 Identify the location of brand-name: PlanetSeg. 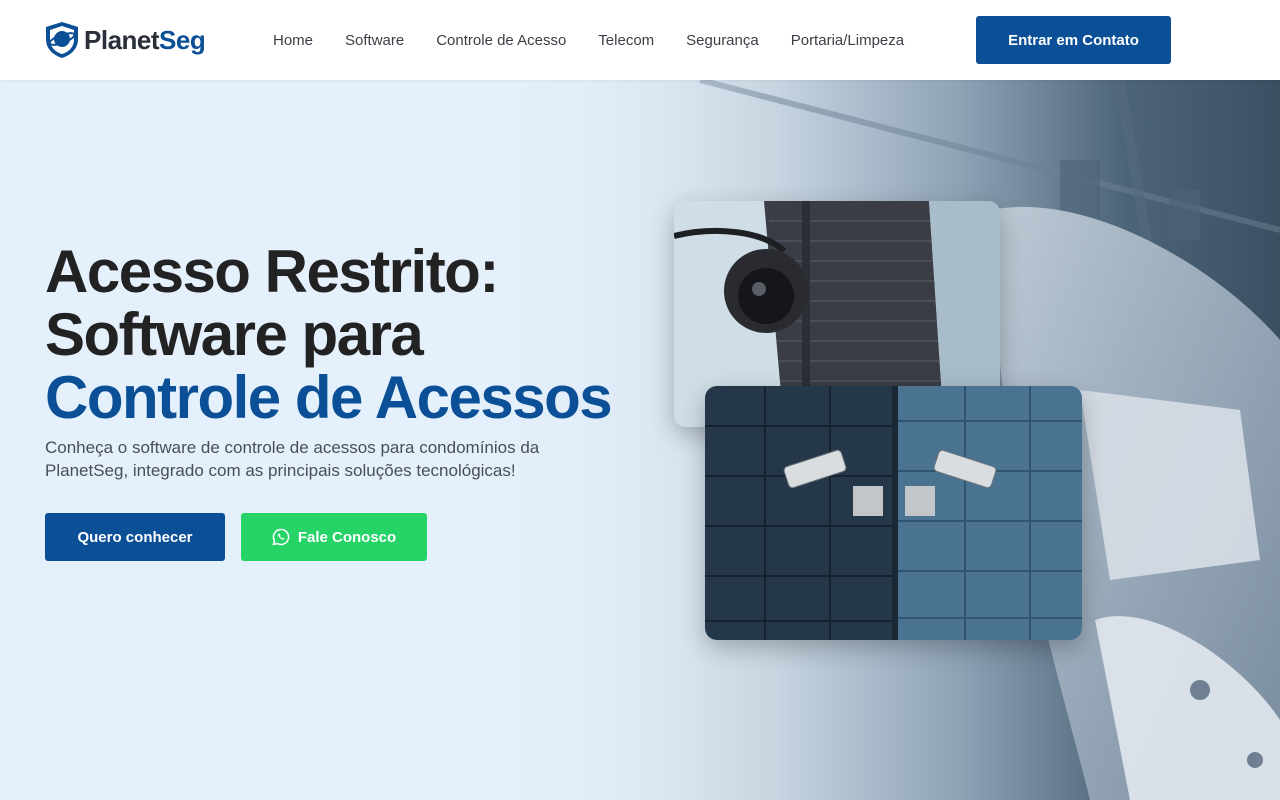
(145, 39).